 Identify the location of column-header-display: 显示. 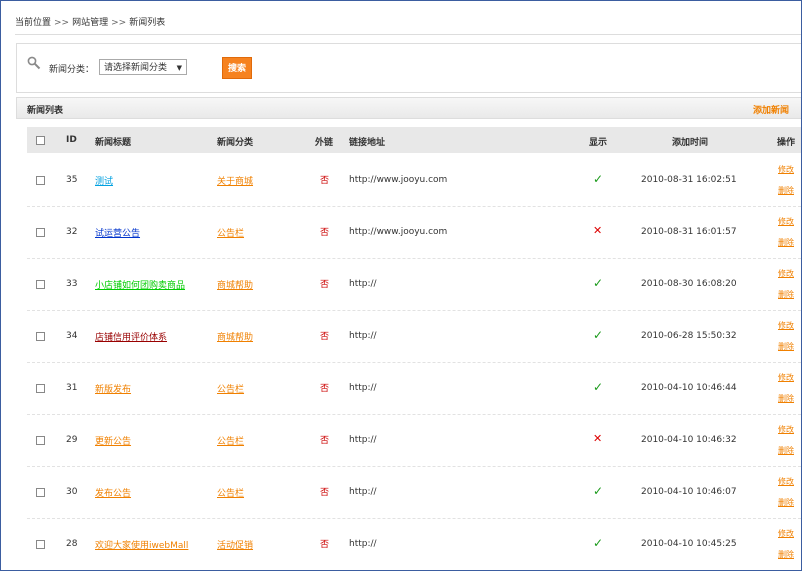
(598, 143).